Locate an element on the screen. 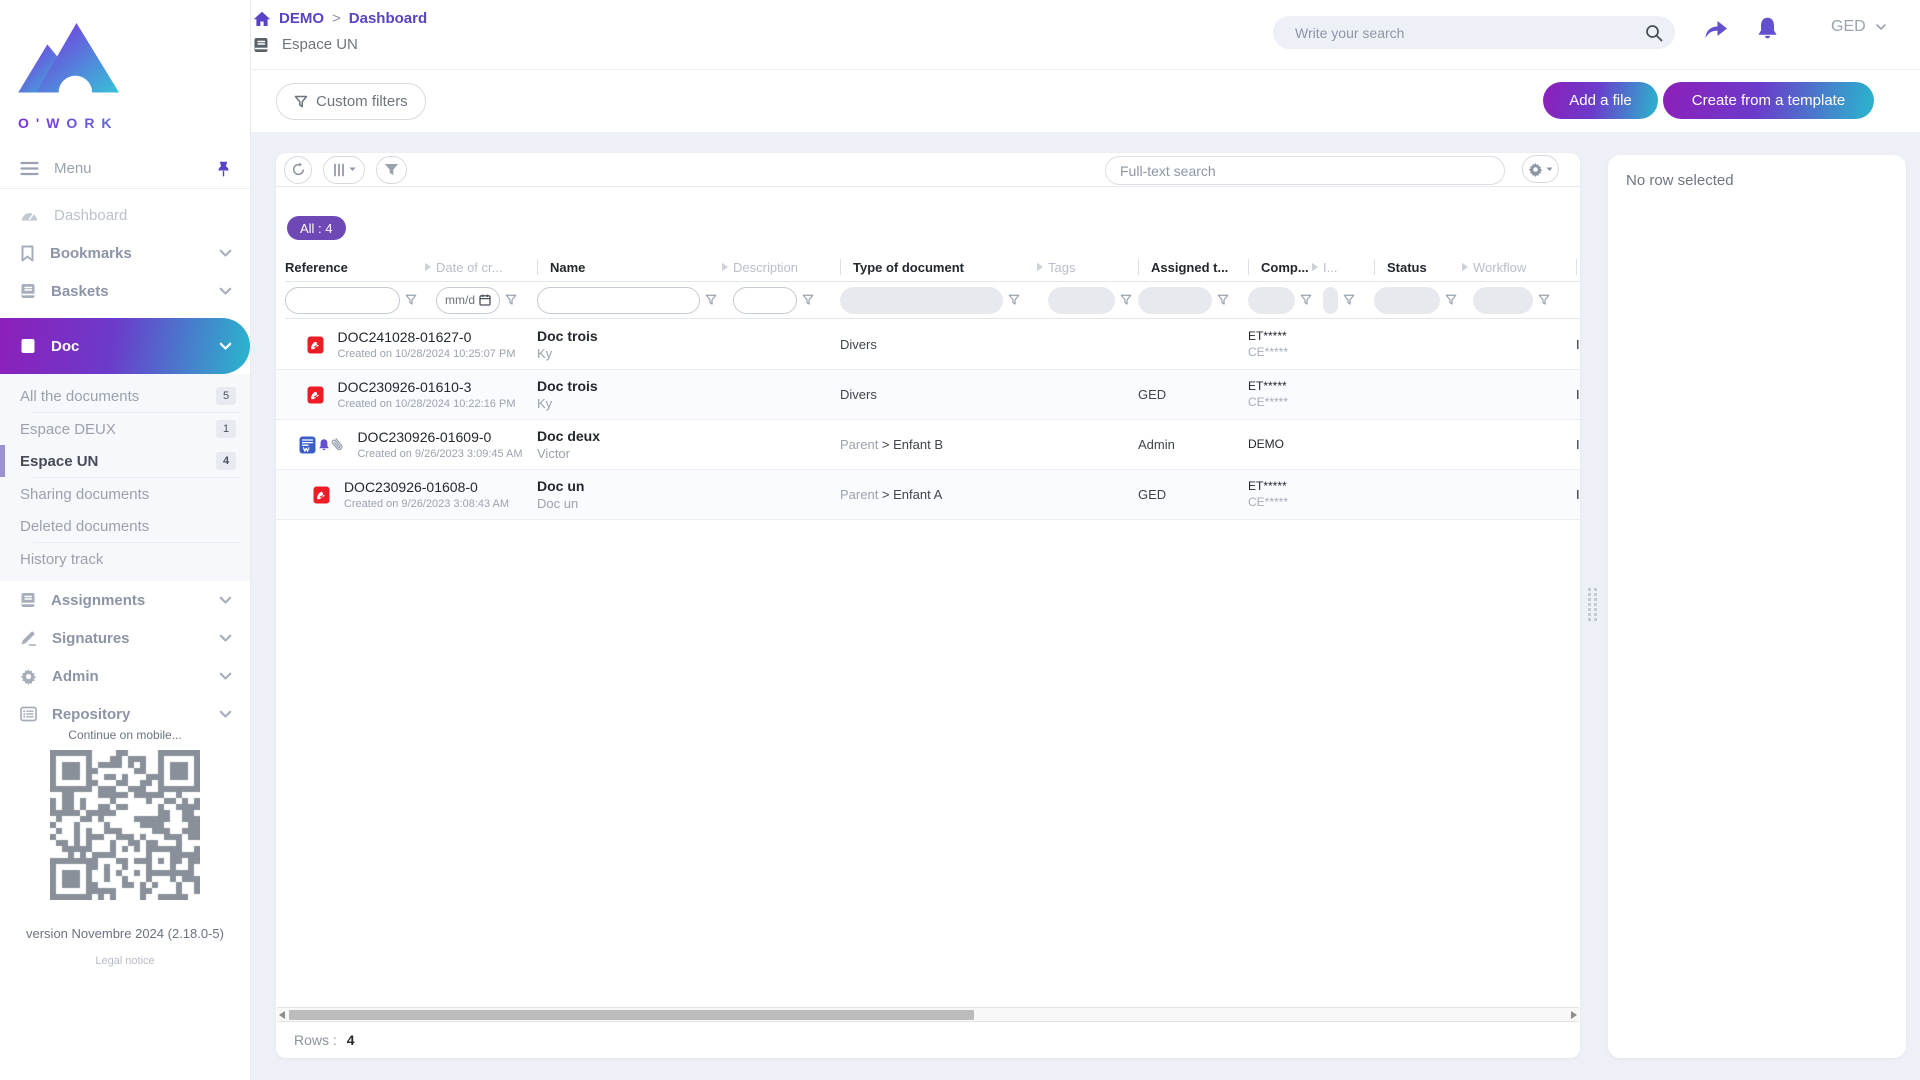  bookmark-icon is located at coordinates (27, 253).